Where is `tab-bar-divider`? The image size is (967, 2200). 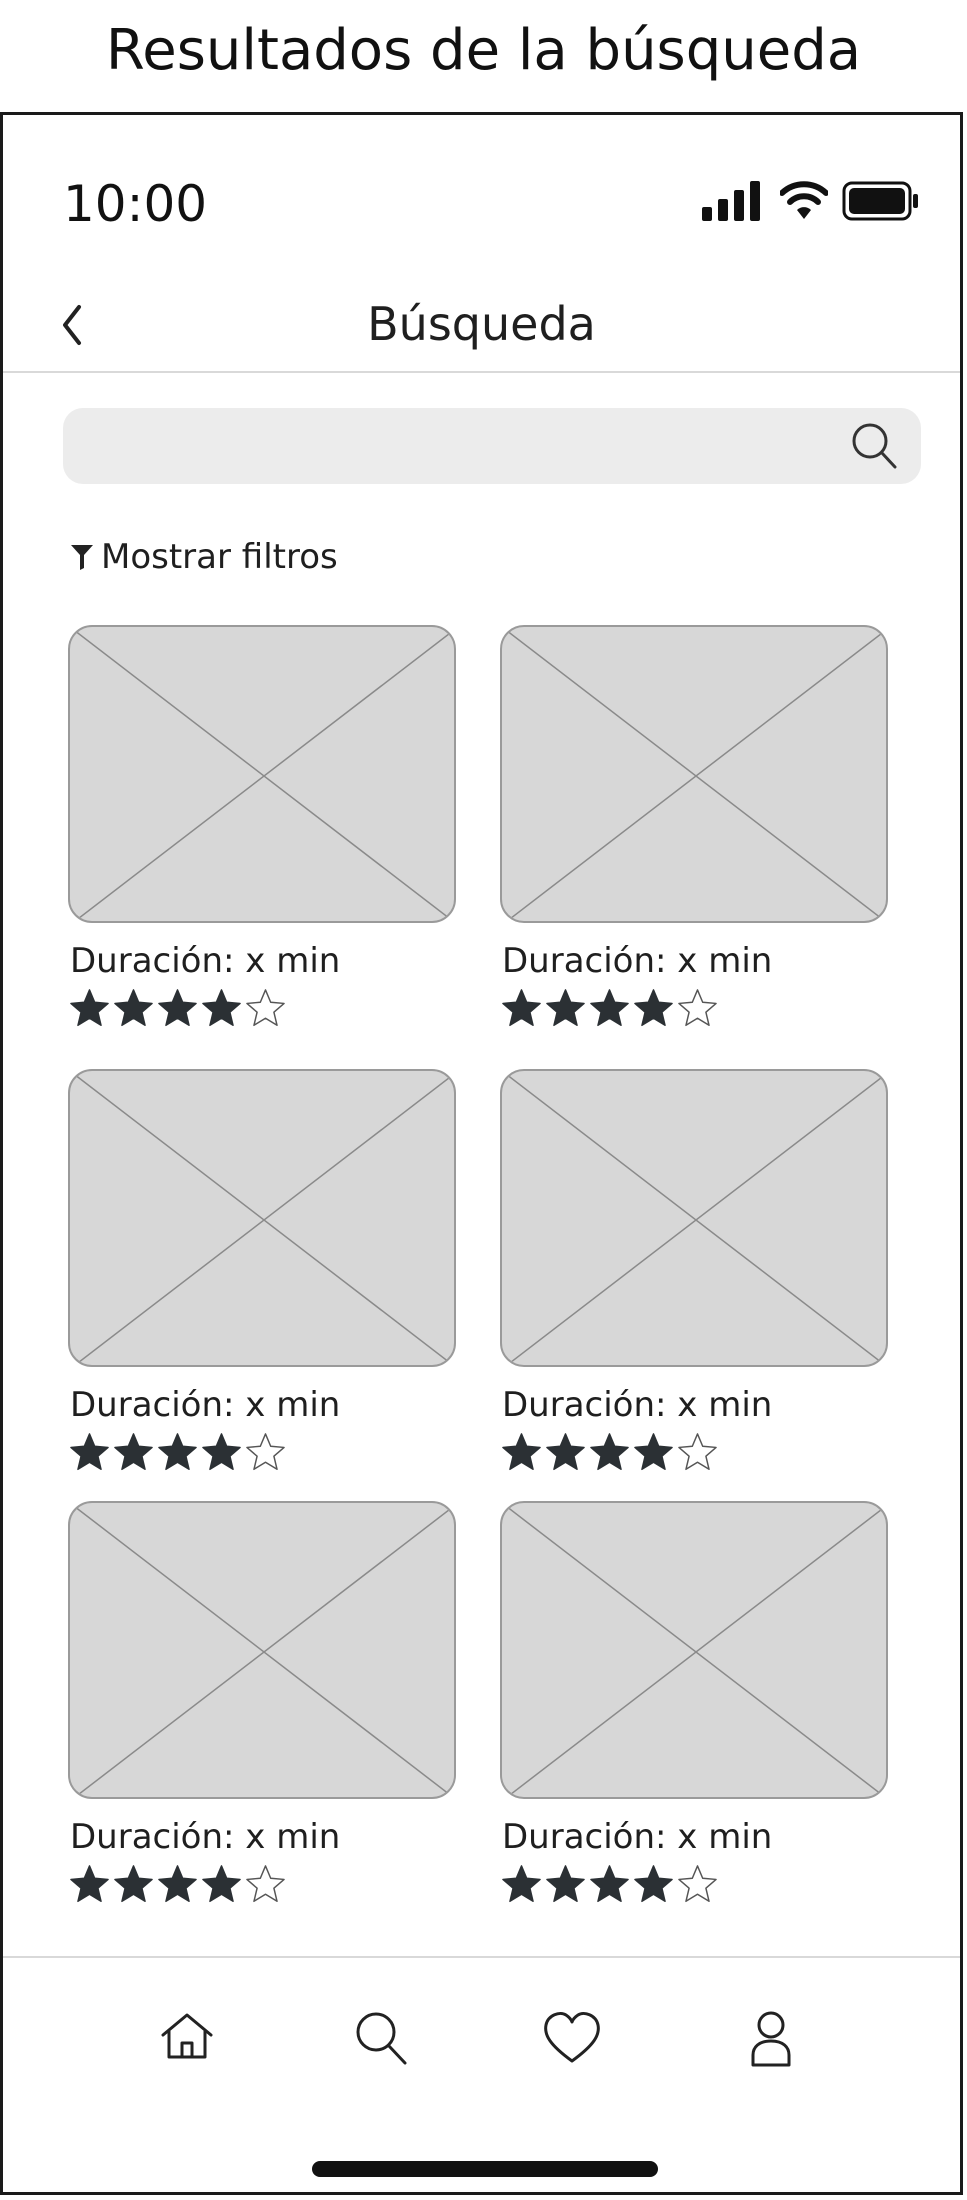 tab-bar-divider is located at coordinates (481, 1957).